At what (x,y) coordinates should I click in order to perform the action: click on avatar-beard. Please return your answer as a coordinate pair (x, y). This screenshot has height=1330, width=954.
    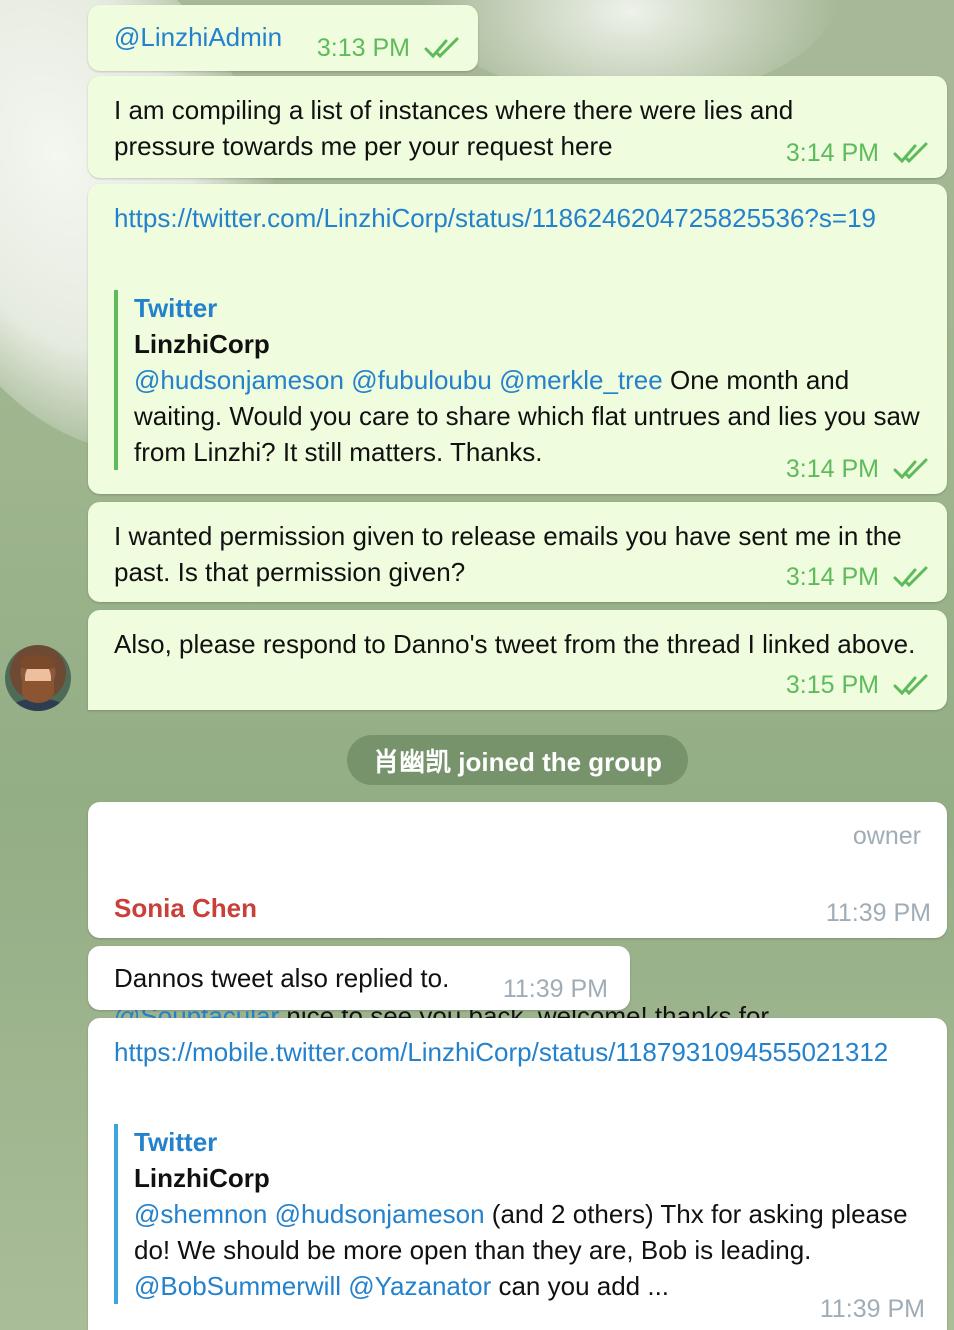
    Looking at the image, I should click on (38, 692).